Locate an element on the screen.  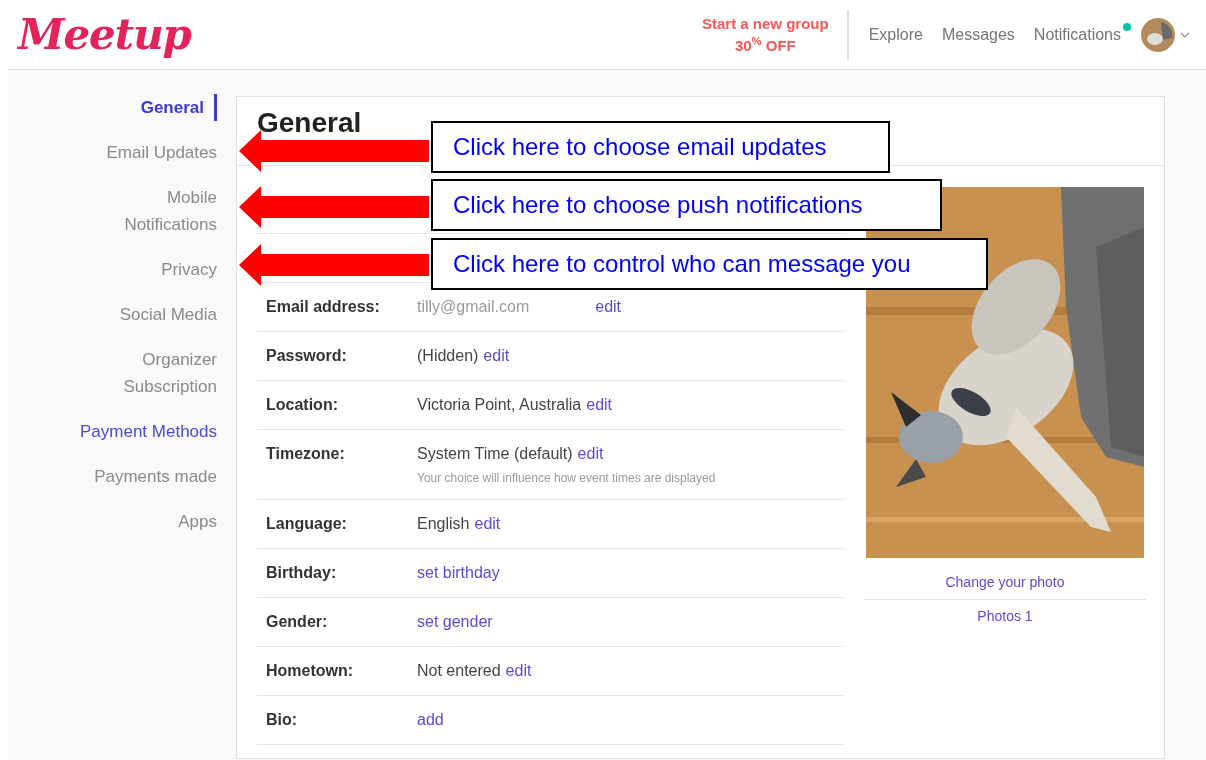
field-value: Victoria Point, Australia is located at coordinates (499, 405).